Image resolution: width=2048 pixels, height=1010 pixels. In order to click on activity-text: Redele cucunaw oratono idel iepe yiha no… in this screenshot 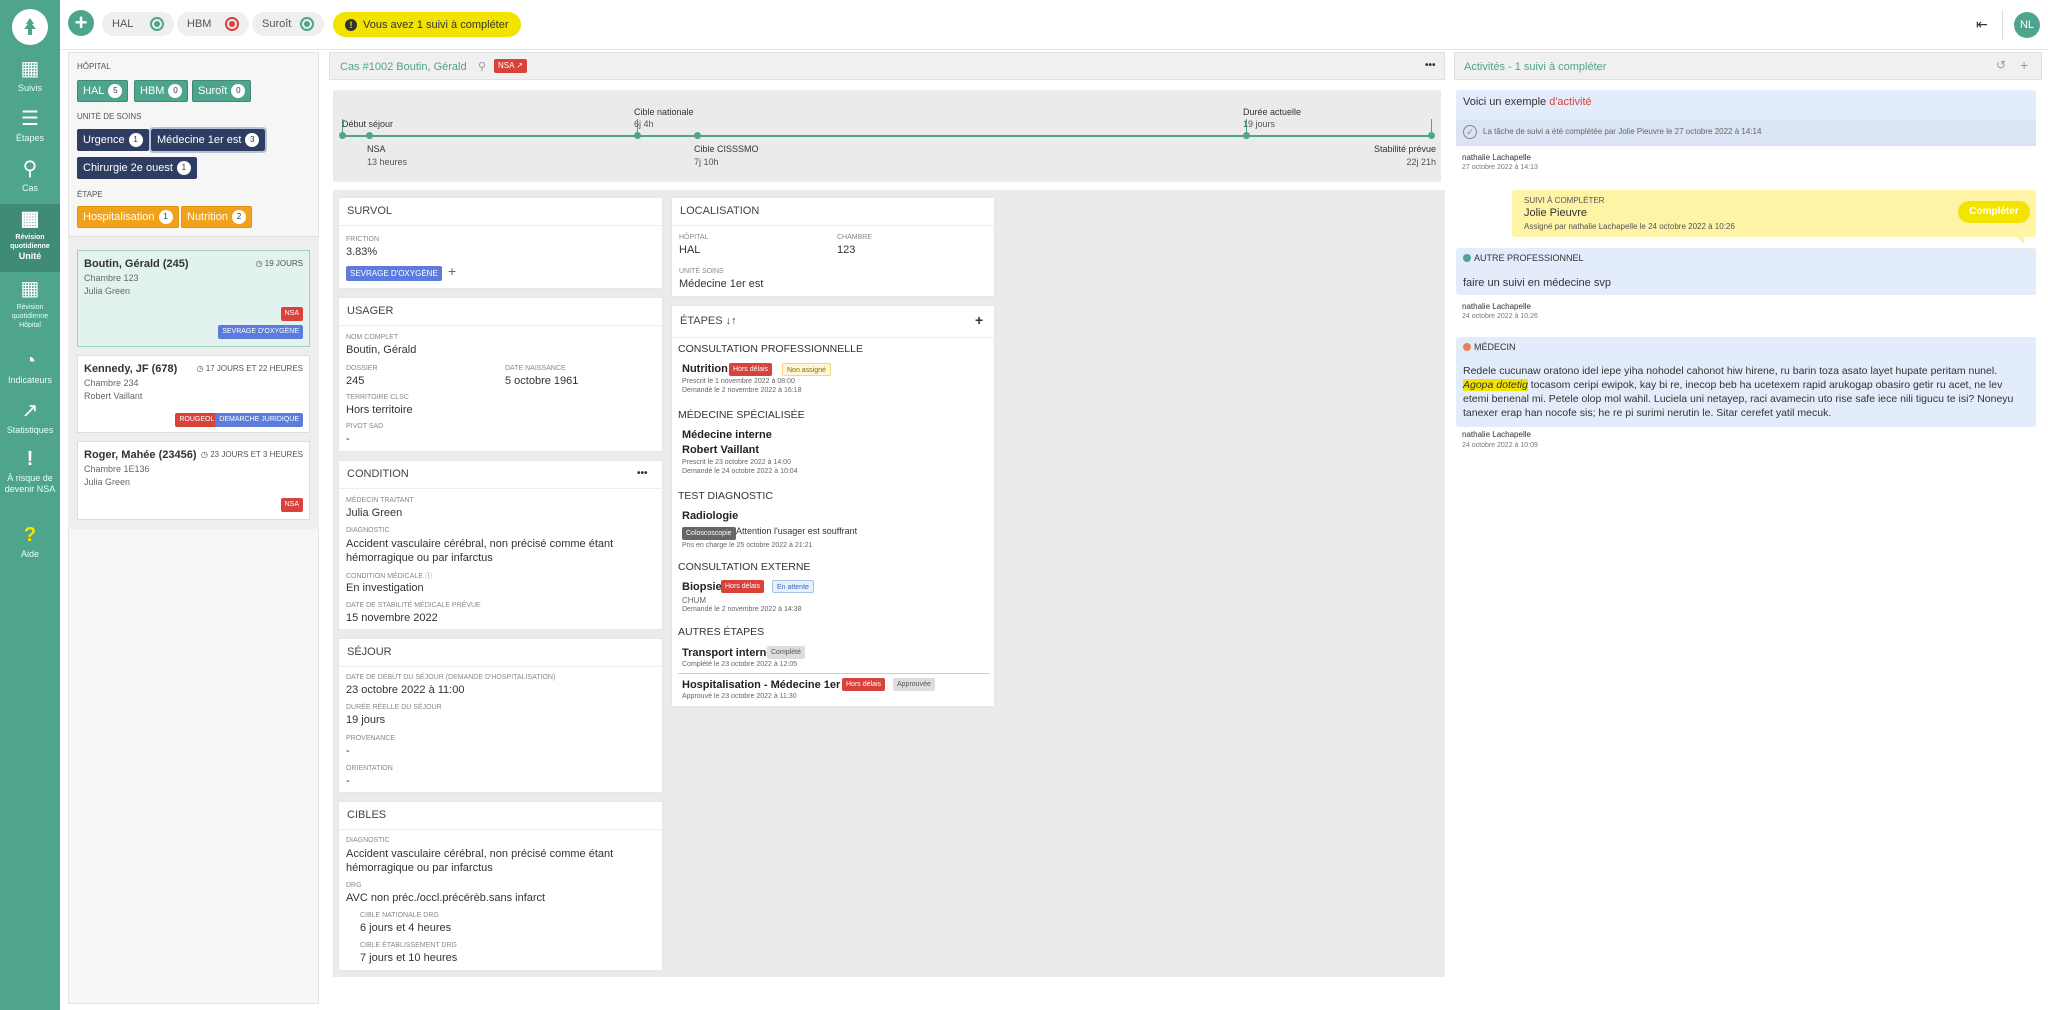, I will do `click(1738, 392)`.